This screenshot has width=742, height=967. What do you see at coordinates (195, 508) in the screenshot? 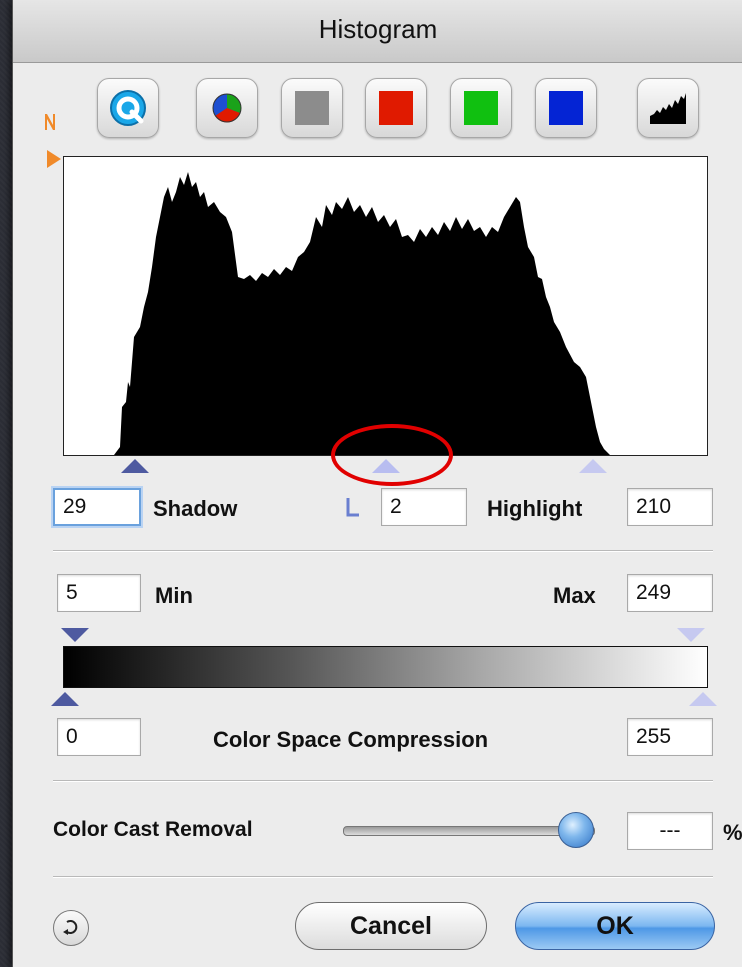
I see `shadow-label: Shadow` at bounding box center [195, 508].